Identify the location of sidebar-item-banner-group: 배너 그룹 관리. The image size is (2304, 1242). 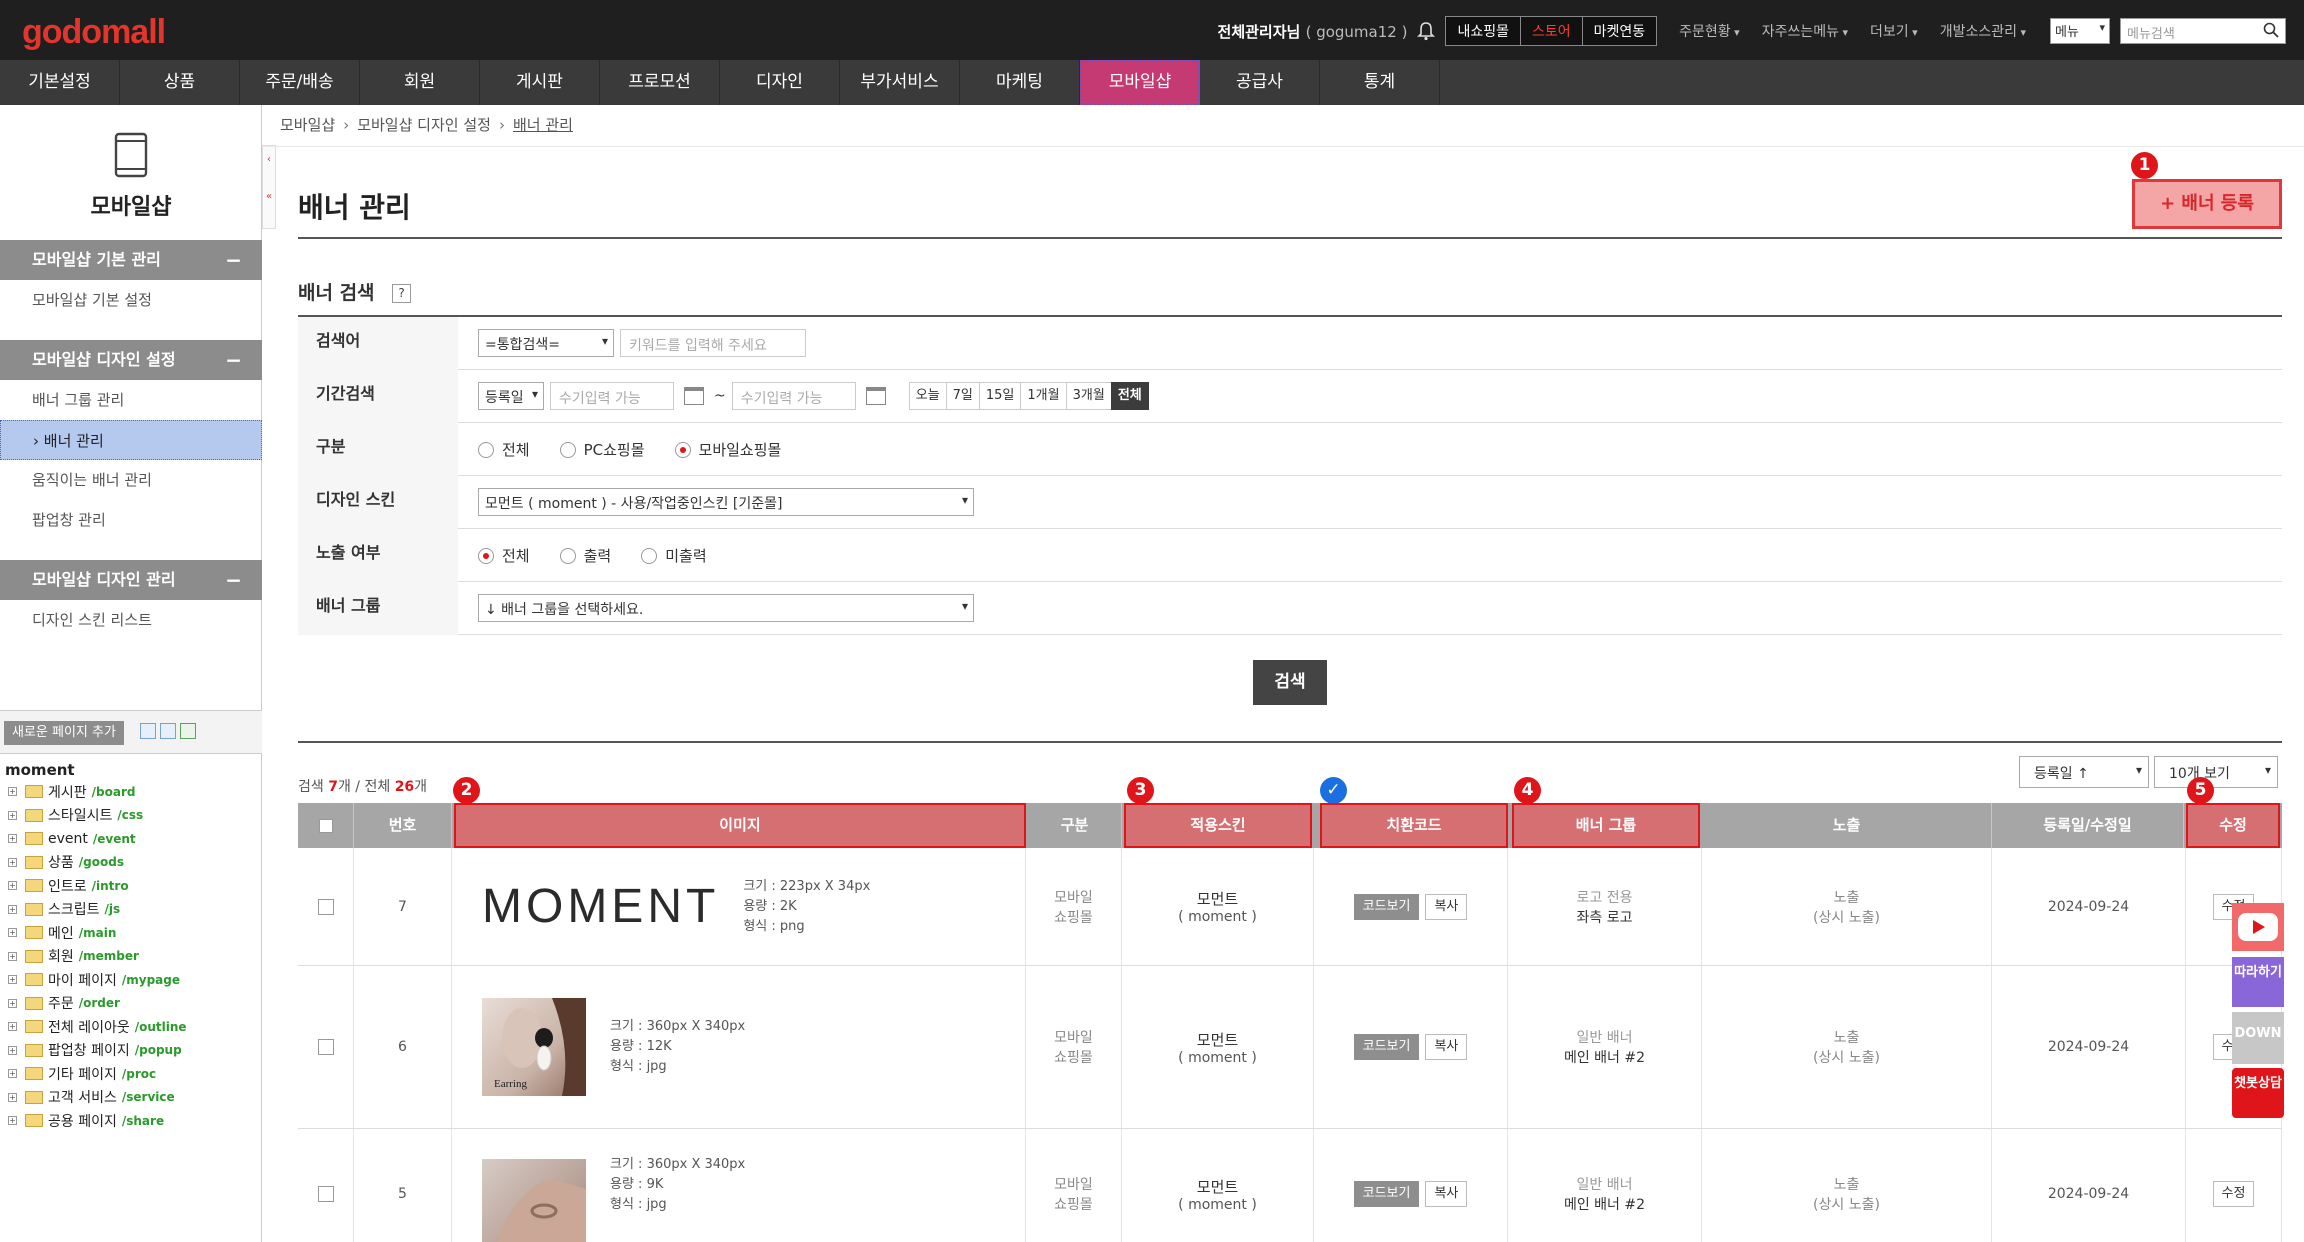
(131, 400).